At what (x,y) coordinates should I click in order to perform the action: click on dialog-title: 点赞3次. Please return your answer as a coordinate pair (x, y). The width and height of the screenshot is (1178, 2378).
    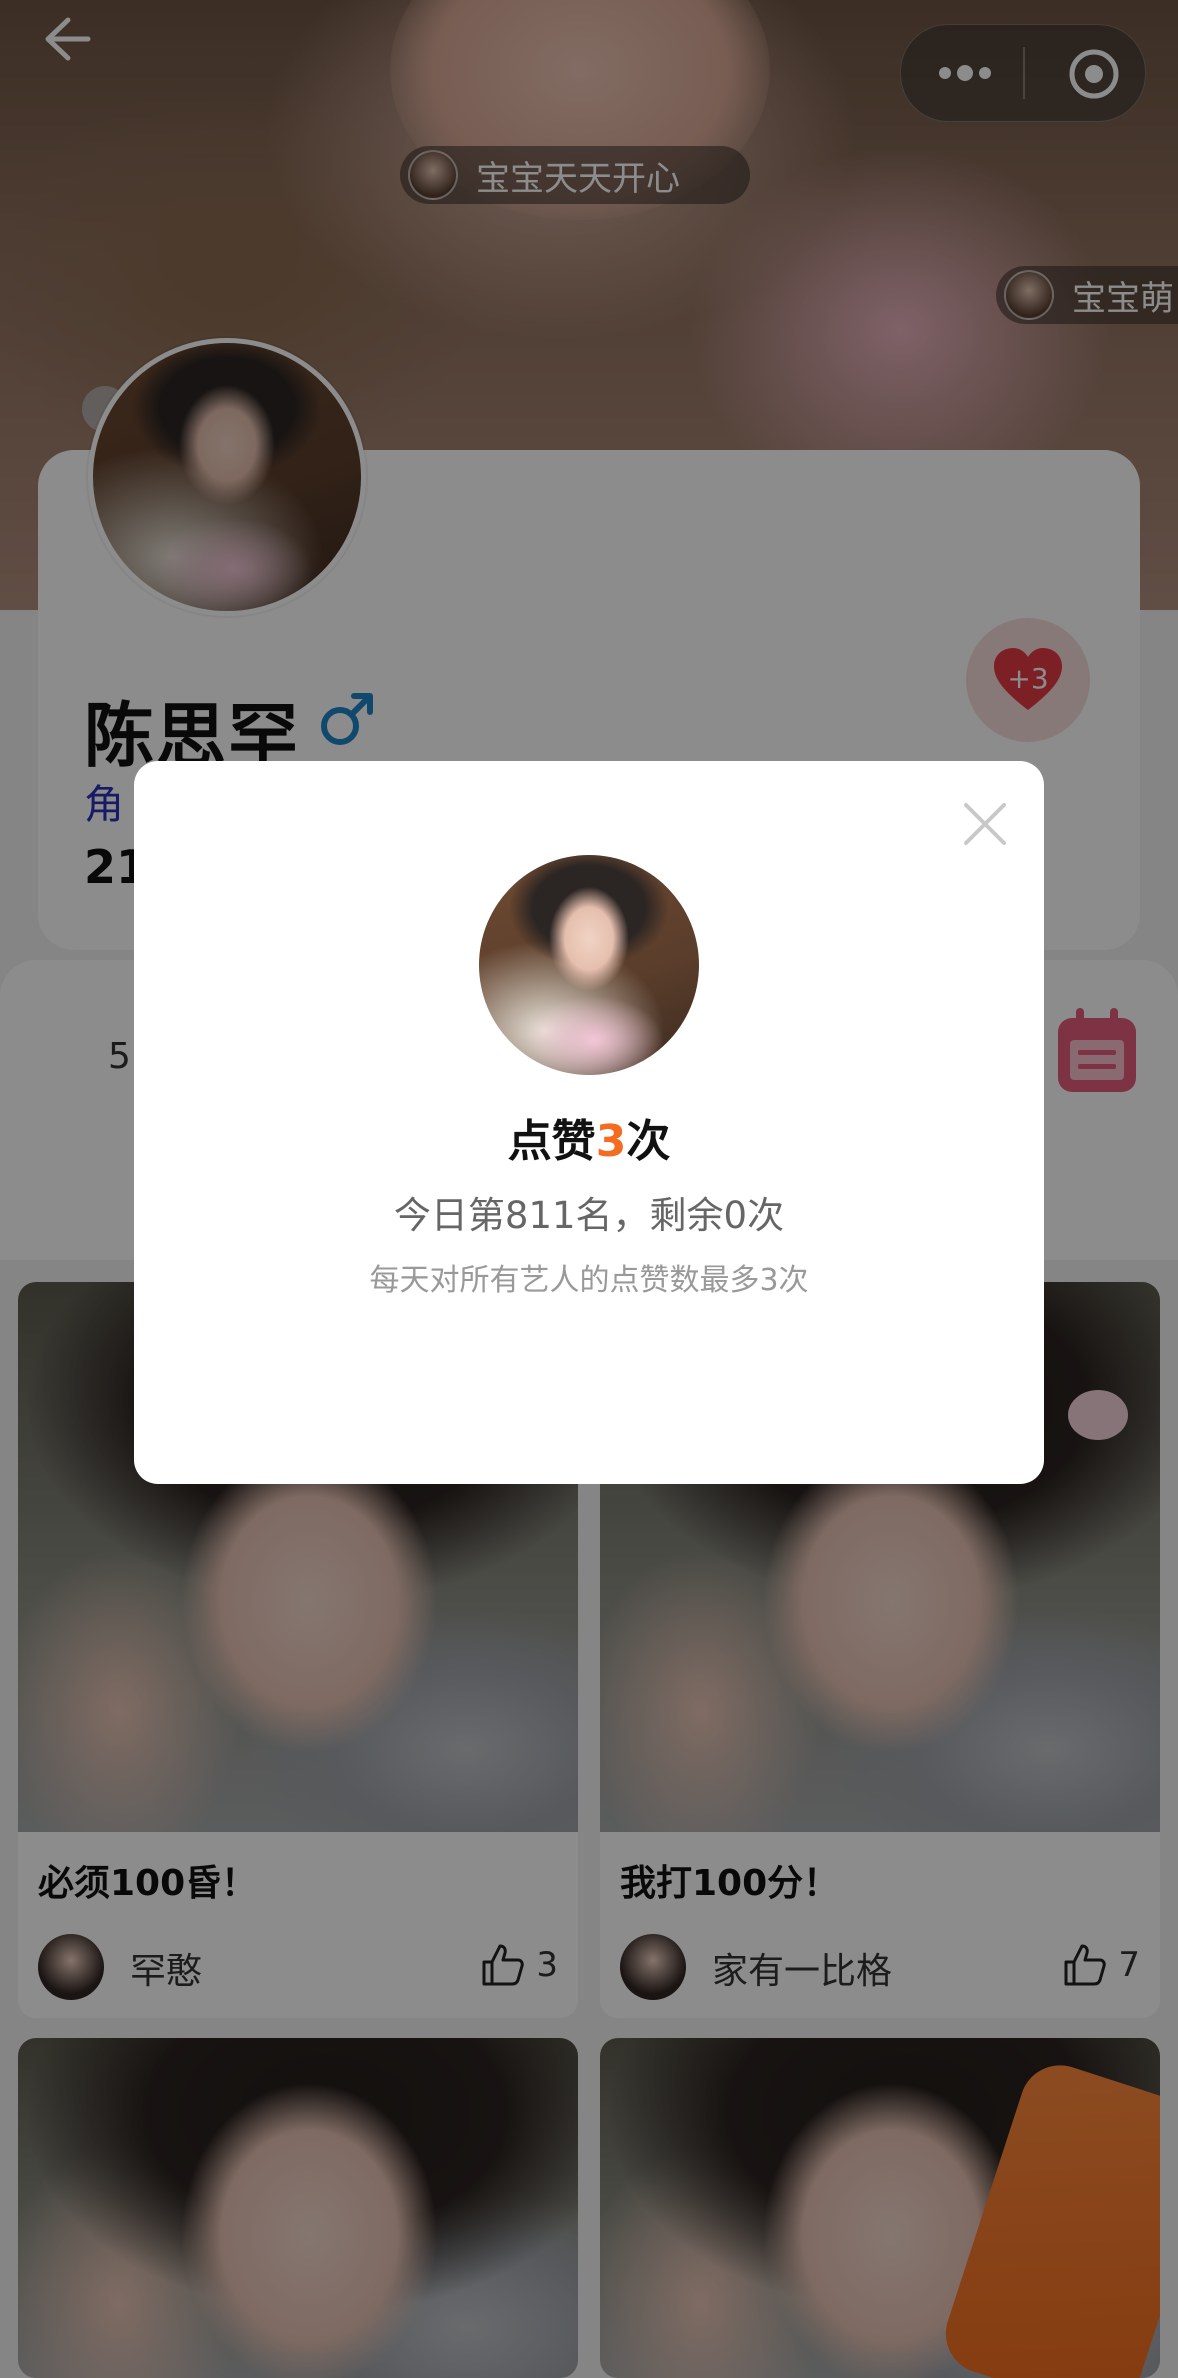
    Looking at the image, I should click on (589, 1137).